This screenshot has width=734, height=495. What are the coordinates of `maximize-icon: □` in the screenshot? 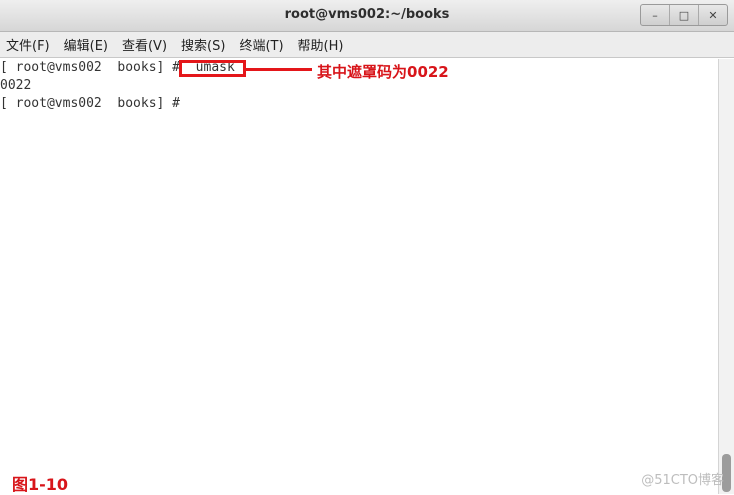 It's located at (684, 15).